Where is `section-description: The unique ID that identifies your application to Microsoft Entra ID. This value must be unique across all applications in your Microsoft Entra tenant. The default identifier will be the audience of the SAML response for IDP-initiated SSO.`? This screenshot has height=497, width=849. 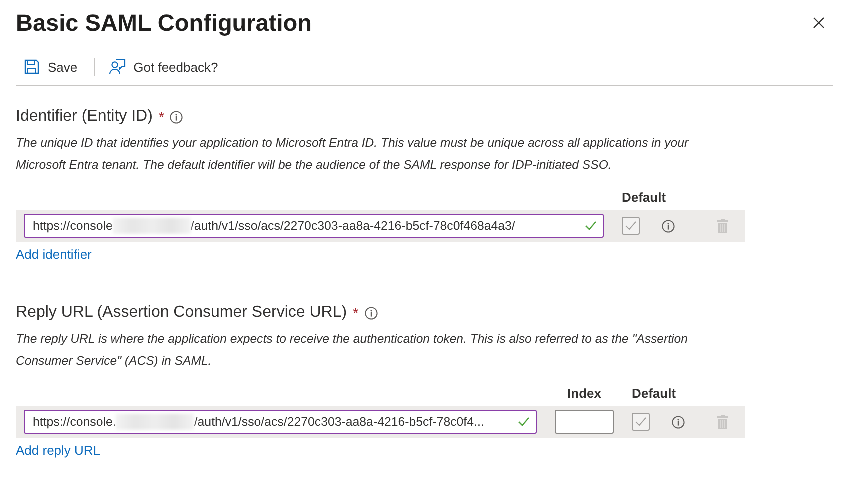 section-description: The unique ID that identifies your application to Microsoft Entra ID. This value must be unique across all applications in your Microsoft Entra tenant. The default identifier will be the audience of the SAML response for IDP-initiated SSO. is located at coordinates (353, 154).